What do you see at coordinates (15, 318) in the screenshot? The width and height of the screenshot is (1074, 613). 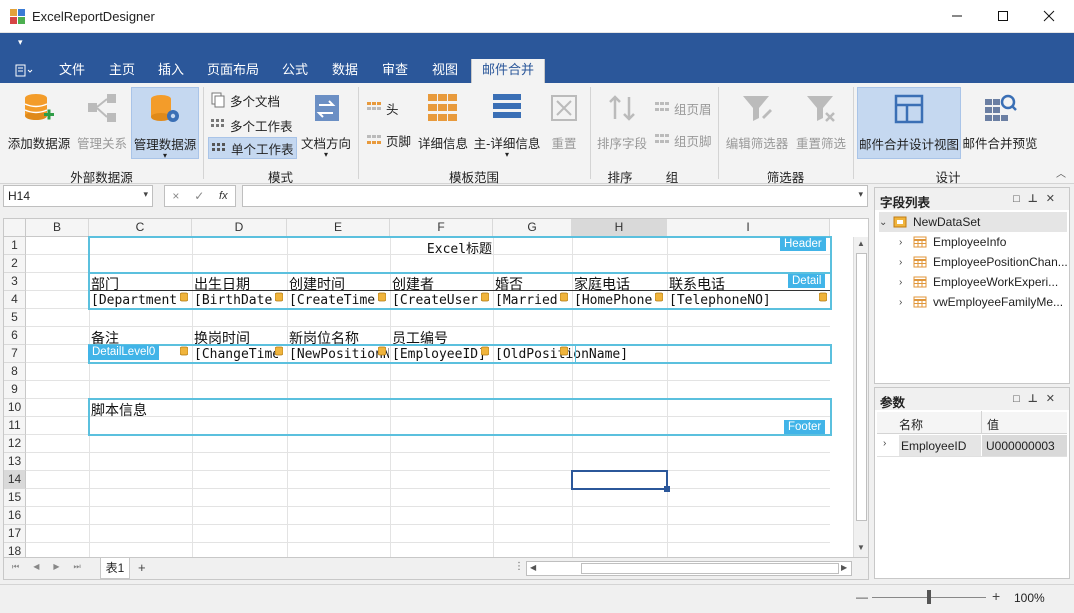 I see `row-header: 5` at bounding box center [15, 318].